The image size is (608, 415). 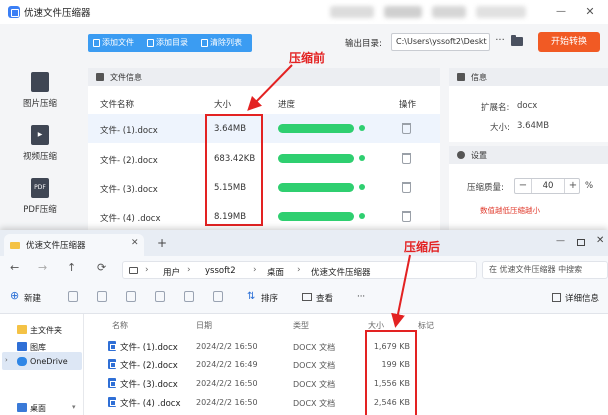 I want to click on annotation-arrow-before, so click(x=270, y=87).